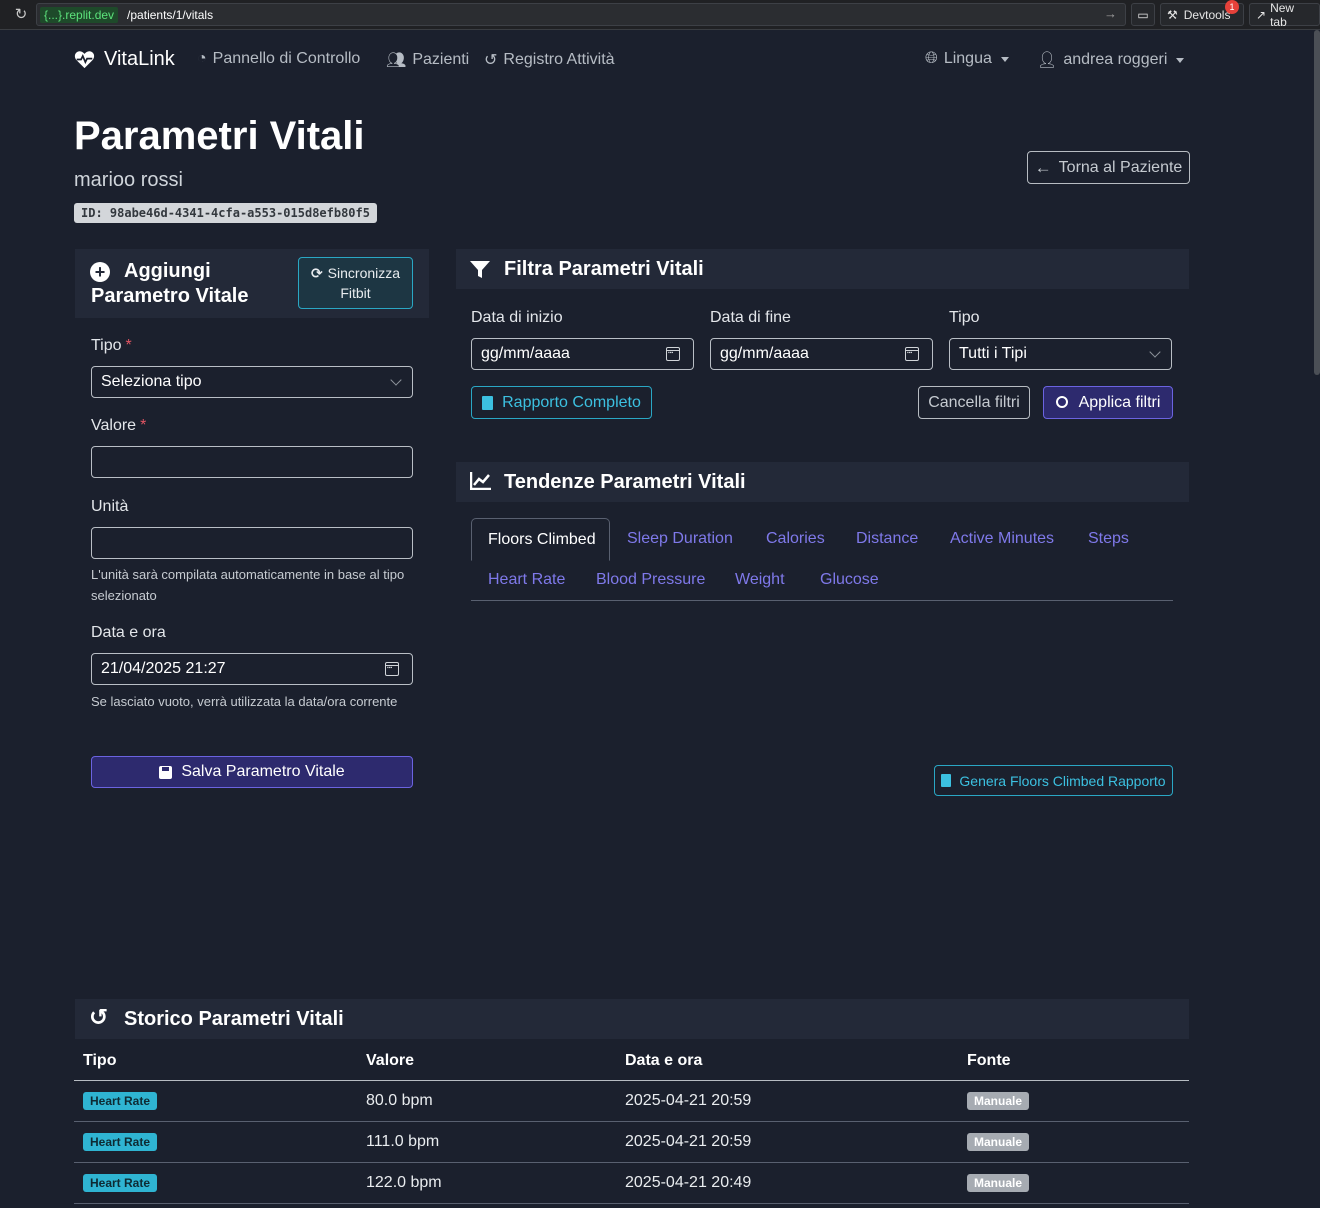 Image resolution: width=1320 pixels, height=1208 pixels. I want to click on value-input, so click(252, 462).